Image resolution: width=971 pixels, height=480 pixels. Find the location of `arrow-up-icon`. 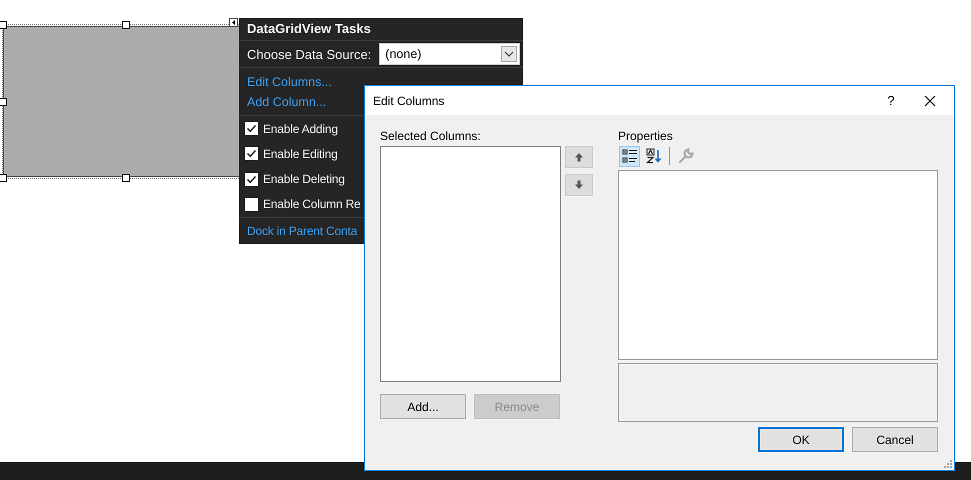

arrow-up-icon is located at coordinates (579, 157).